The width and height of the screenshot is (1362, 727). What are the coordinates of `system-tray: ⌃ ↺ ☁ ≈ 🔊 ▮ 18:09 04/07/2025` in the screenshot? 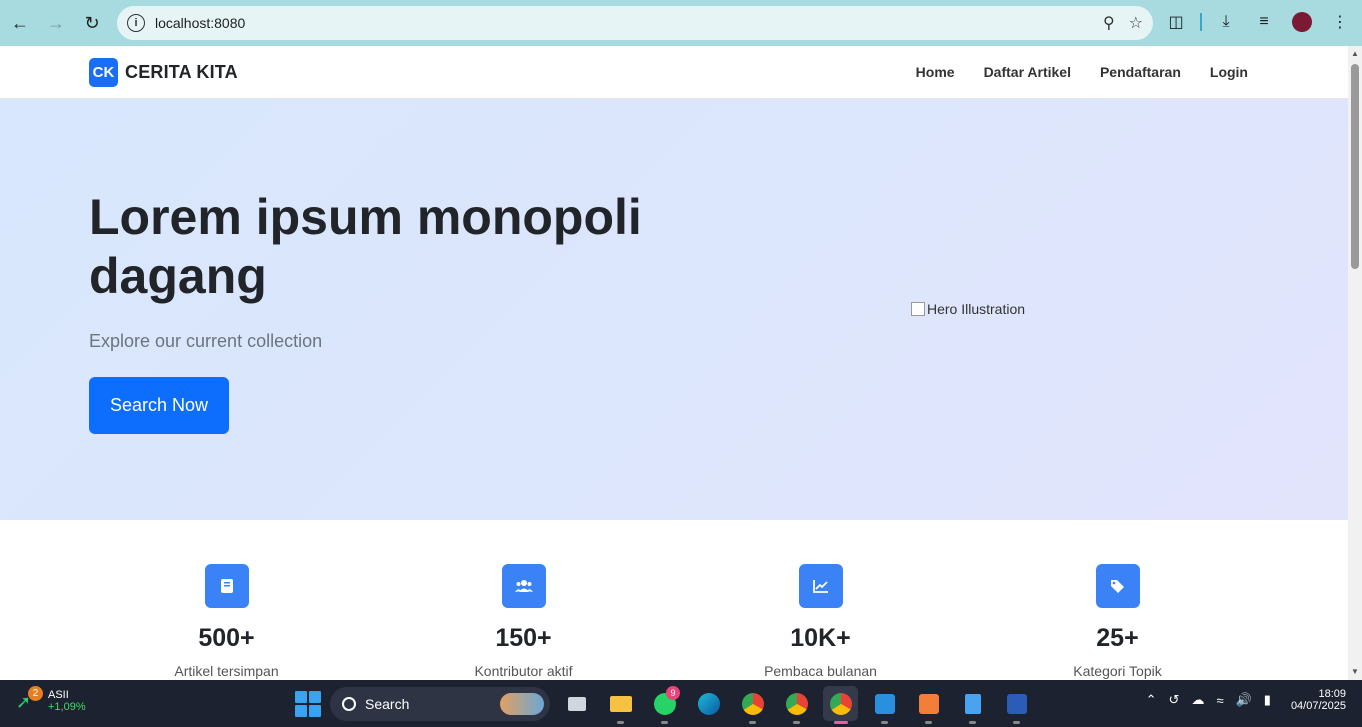 It's located at (1246, 700).